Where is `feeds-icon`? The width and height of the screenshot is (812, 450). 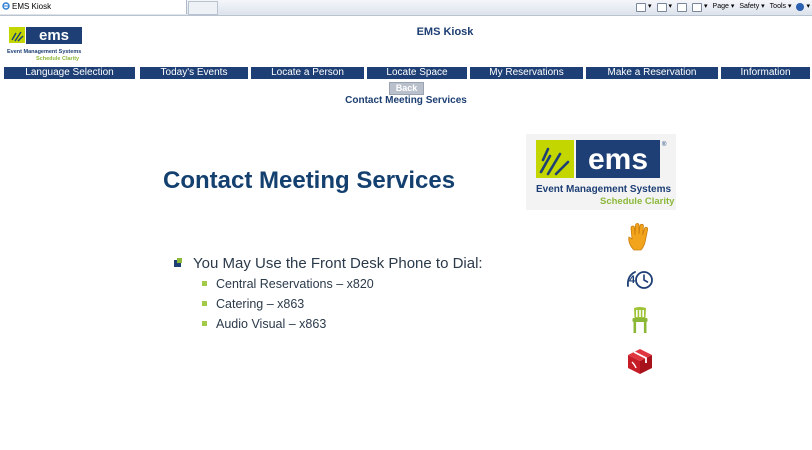
feeds-icon is located at coordinates (661, 7).